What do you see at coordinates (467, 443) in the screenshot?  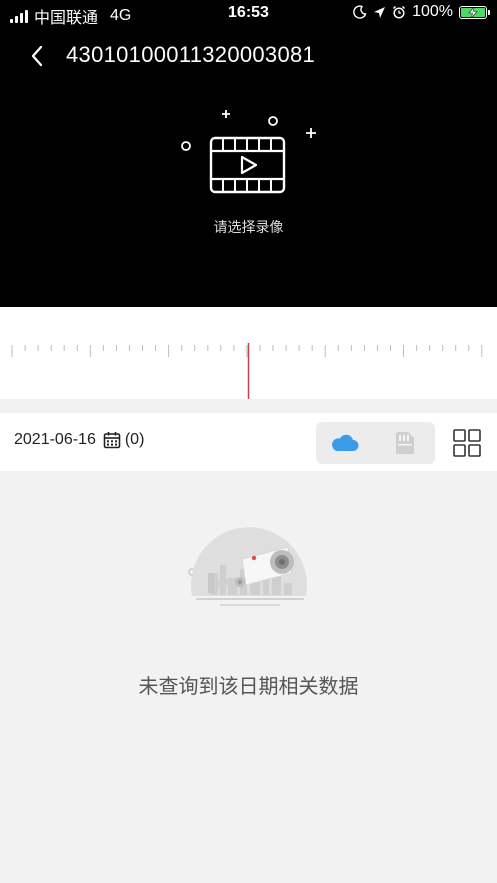 I see `grid-layout-icon` at bounding box center [467, 443].